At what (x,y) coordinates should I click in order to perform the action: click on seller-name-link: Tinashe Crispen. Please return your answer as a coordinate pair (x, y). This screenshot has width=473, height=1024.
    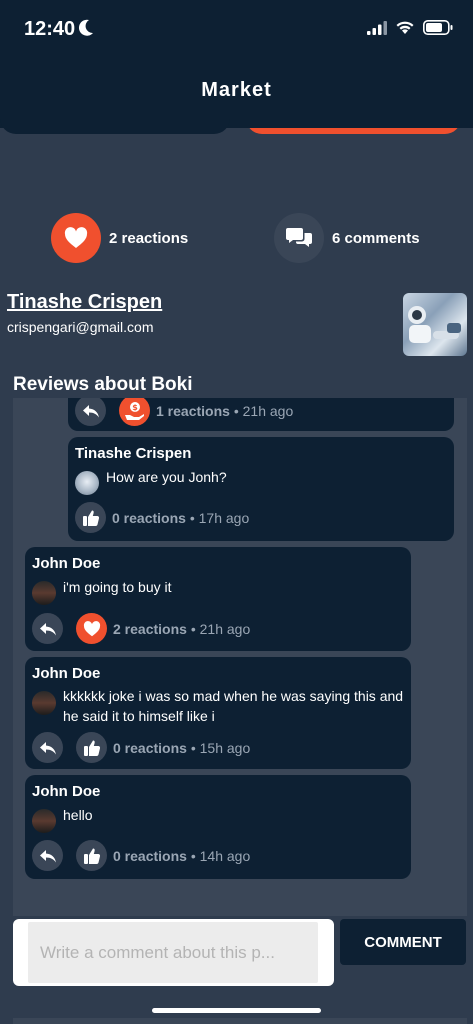
    Looking at the image, I should click on (84, 302).